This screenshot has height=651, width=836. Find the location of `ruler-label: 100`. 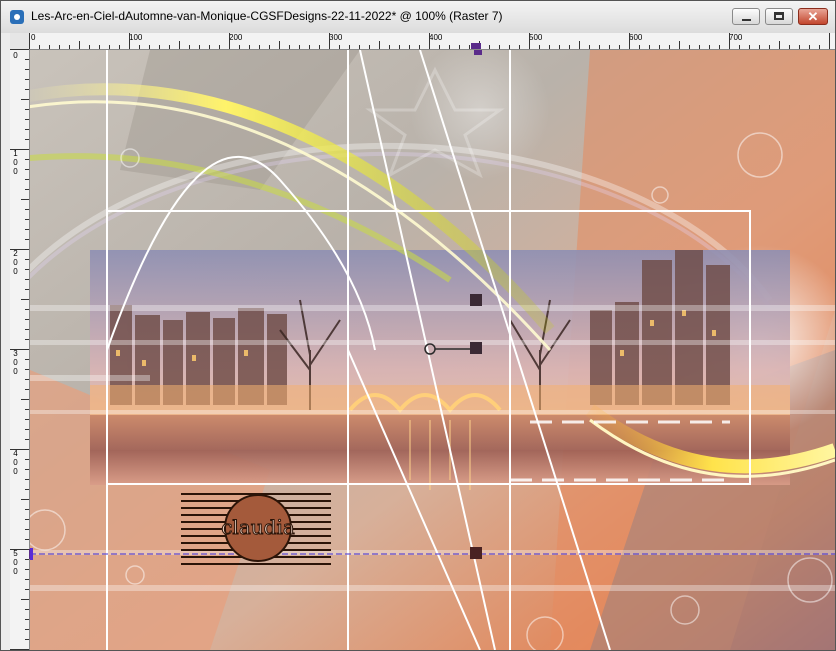

ruler-label: 100 is located at coordinates (136, 37).